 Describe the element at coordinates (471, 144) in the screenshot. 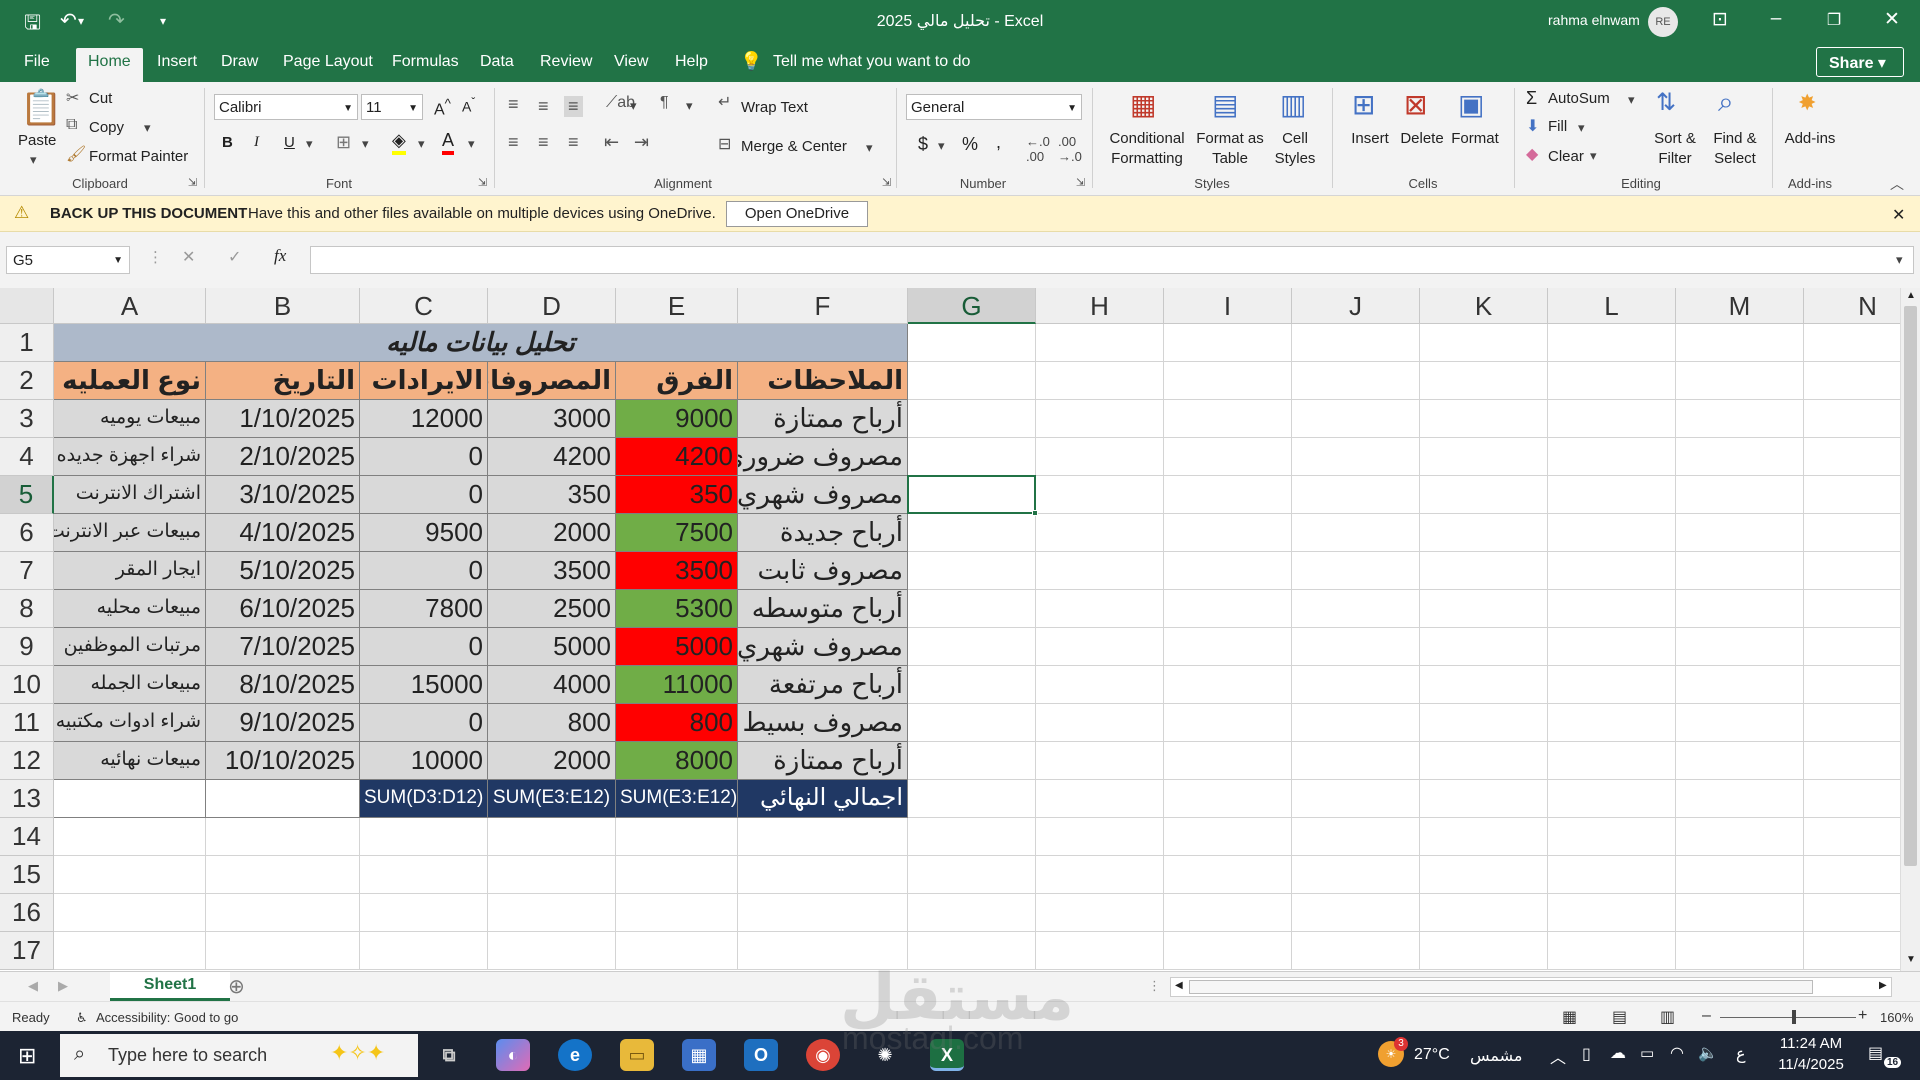

I see `font-color-dropdown-icon: ▾` at that location.